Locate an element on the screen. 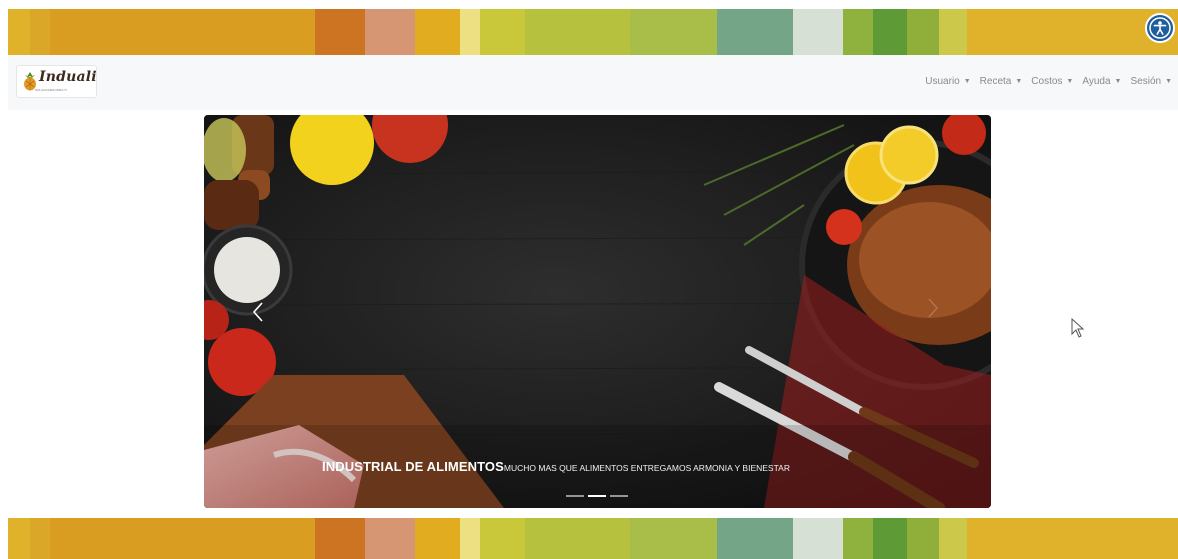  nav-item-ayuda: Ayuda ▼ is located at coordinates (1101, 81).